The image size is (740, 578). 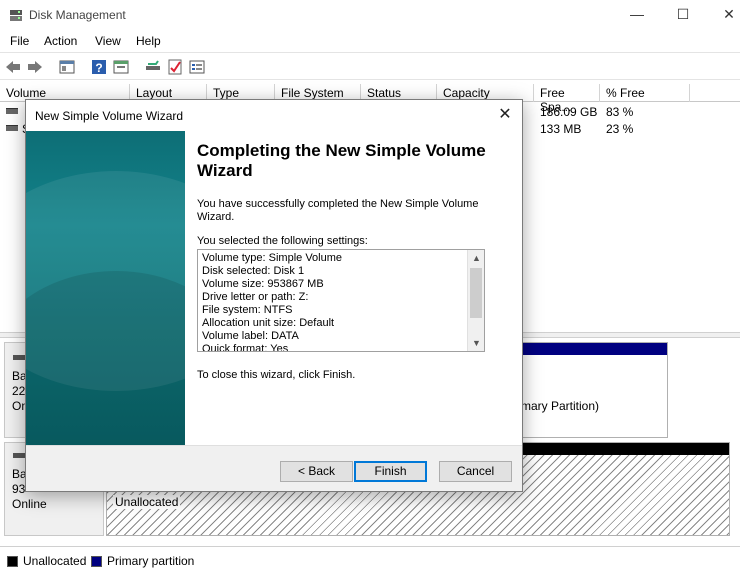 What do you see at coordinates (561, 129) in the screenshot?
I see `free-space-value: 133 MB` at bounding box center [561, 129].